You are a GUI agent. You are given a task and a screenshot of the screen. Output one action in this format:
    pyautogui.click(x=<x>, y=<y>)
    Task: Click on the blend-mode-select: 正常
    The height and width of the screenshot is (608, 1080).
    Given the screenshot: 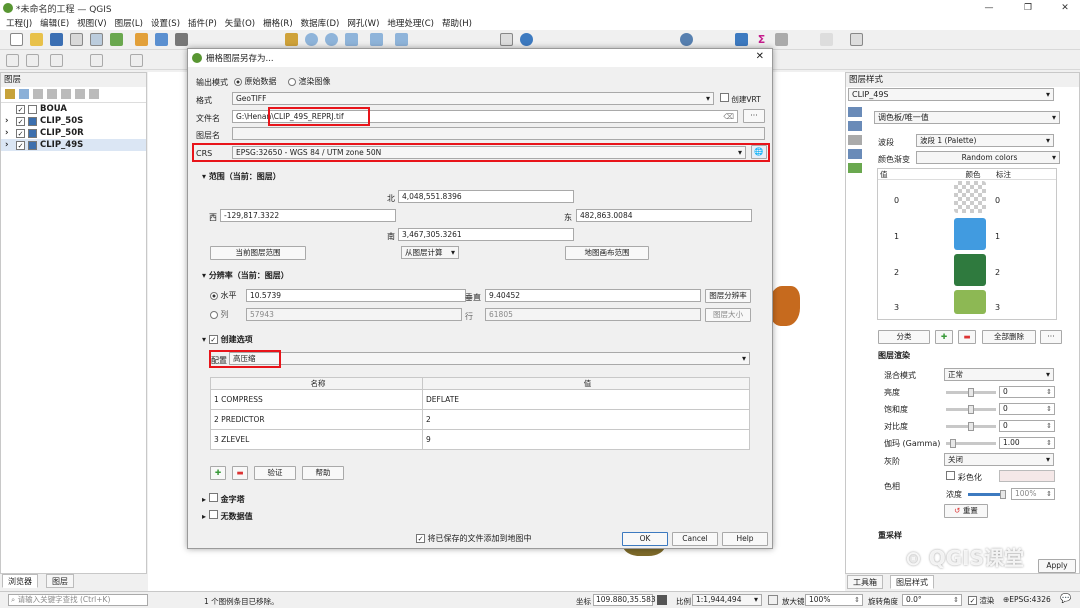 What is the action you would take?
    pyautogui.click(x=999, y=374)
    